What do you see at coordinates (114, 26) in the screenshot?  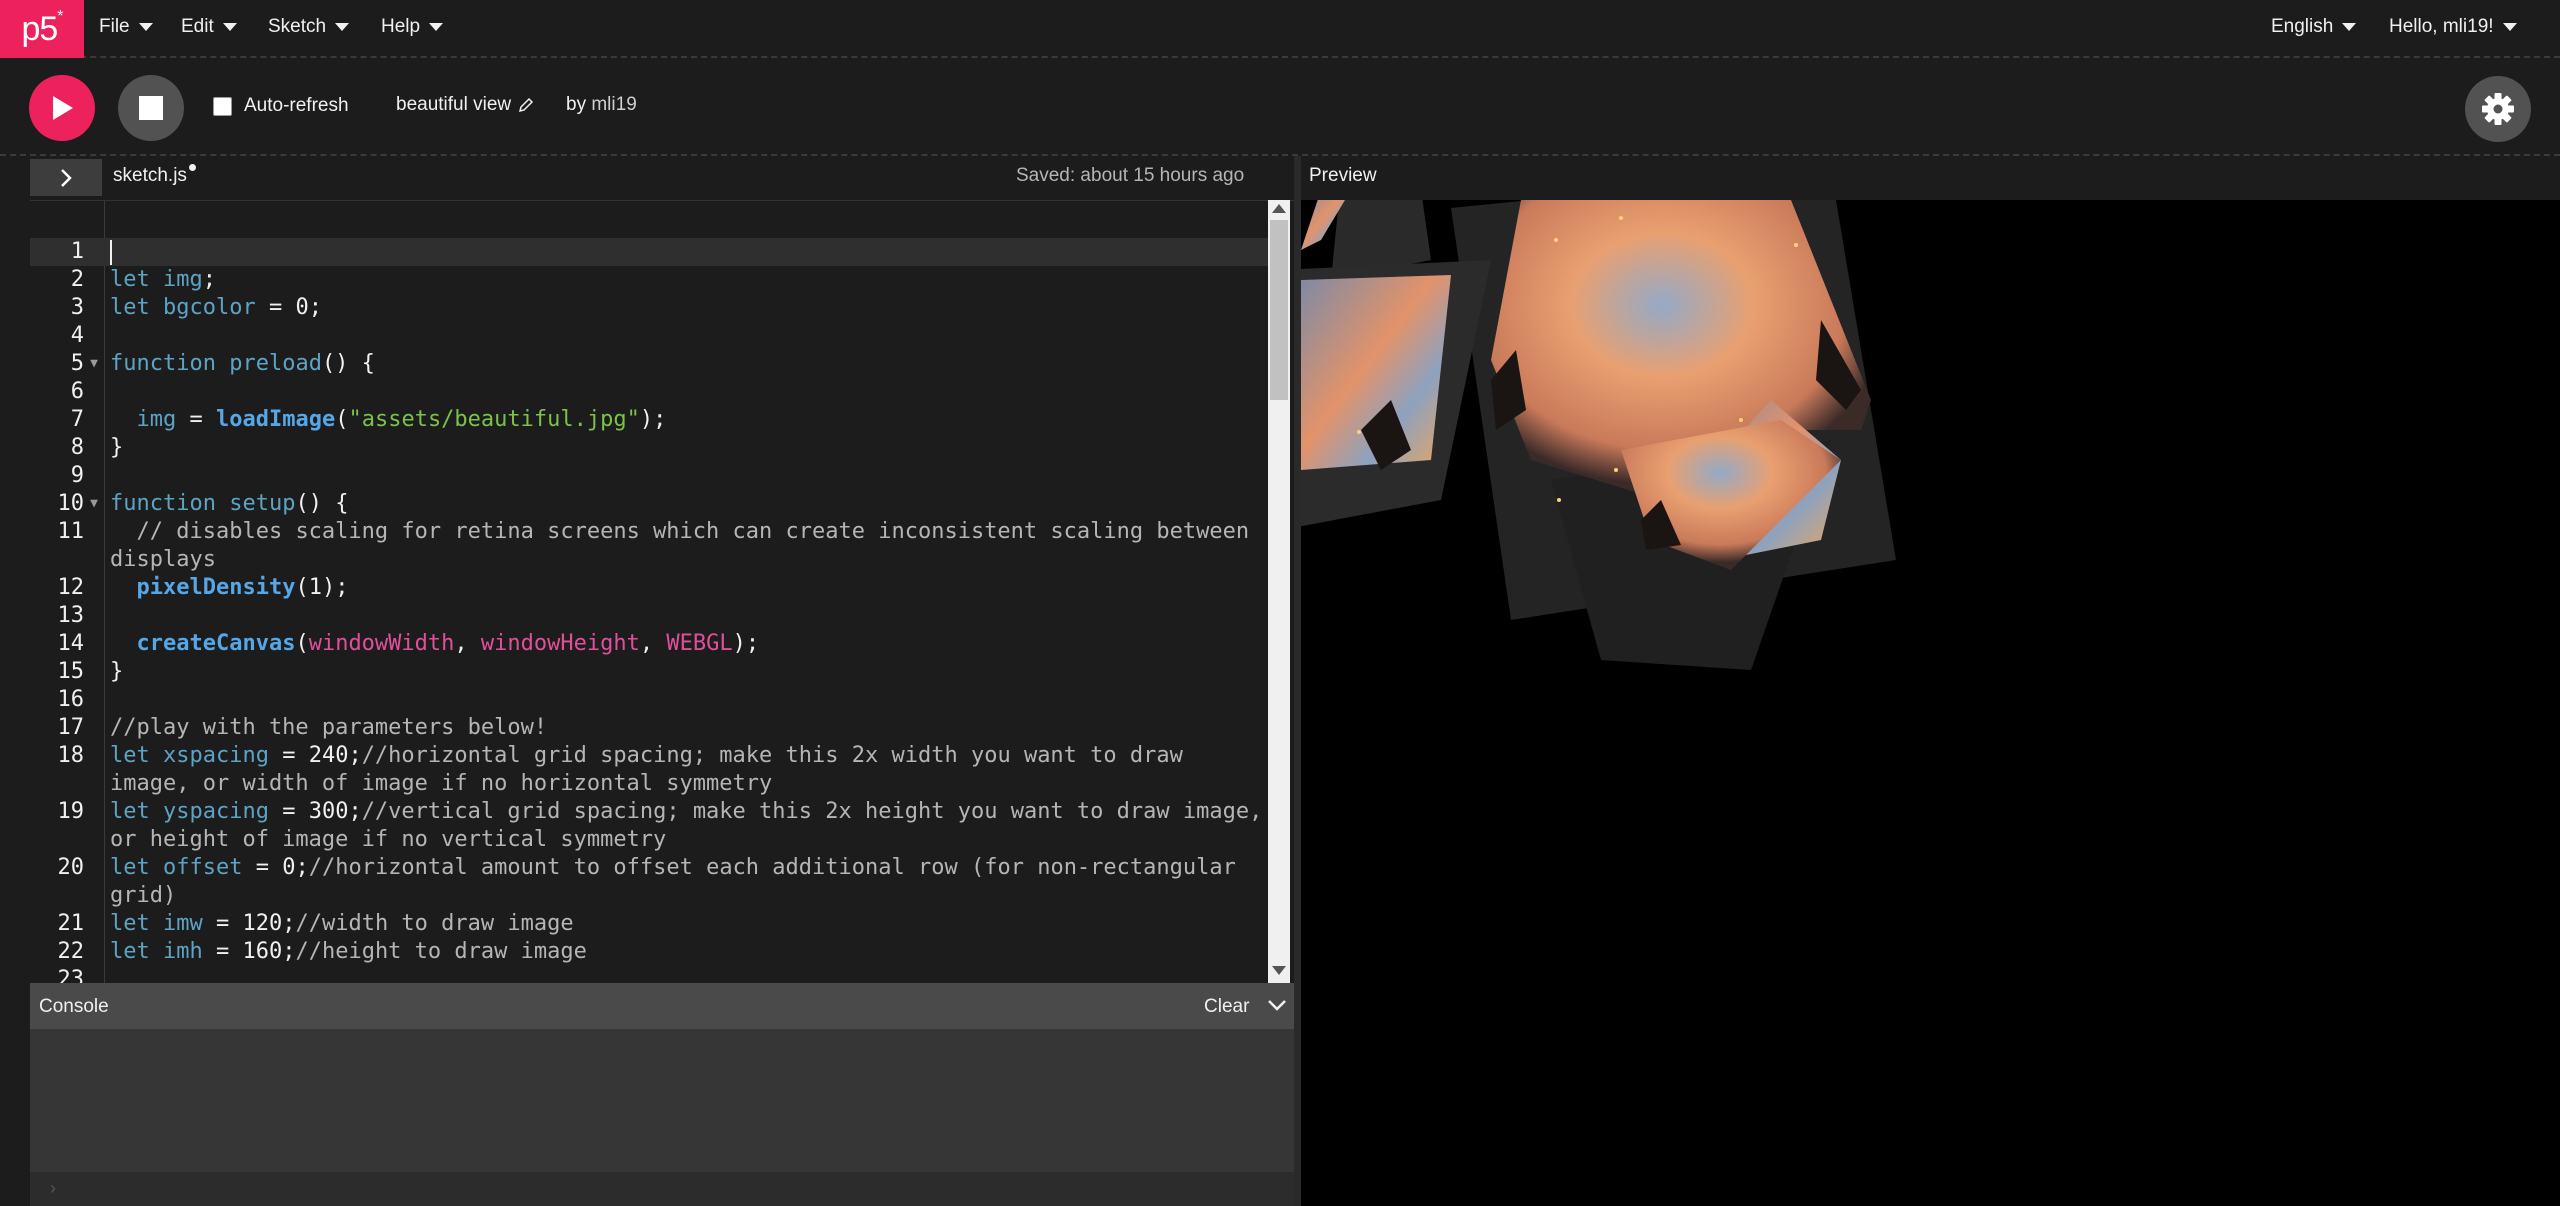 I see `menu-file-label: File` at bounding box center [114, 26].